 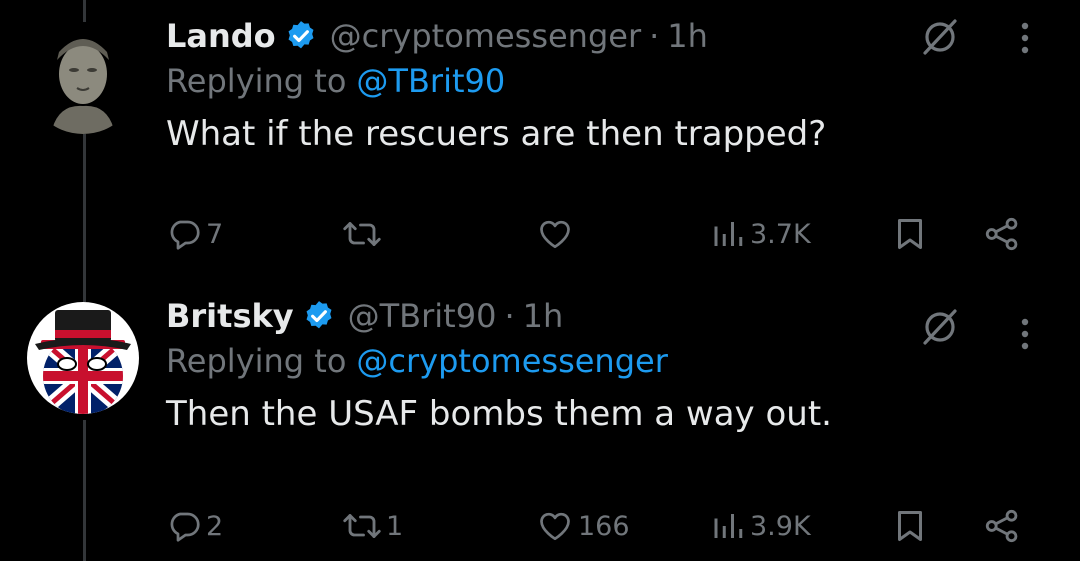 I want to click on display-name: Britsky, so click(x=230, y=316).